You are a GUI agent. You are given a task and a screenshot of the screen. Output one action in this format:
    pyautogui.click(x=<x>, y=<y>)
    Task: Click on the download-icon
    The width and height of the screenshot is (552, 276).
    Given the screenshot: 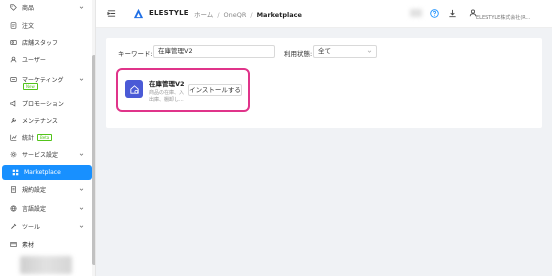 What is the action you would take?
    pyautogui.click(x=452, y=13)
    